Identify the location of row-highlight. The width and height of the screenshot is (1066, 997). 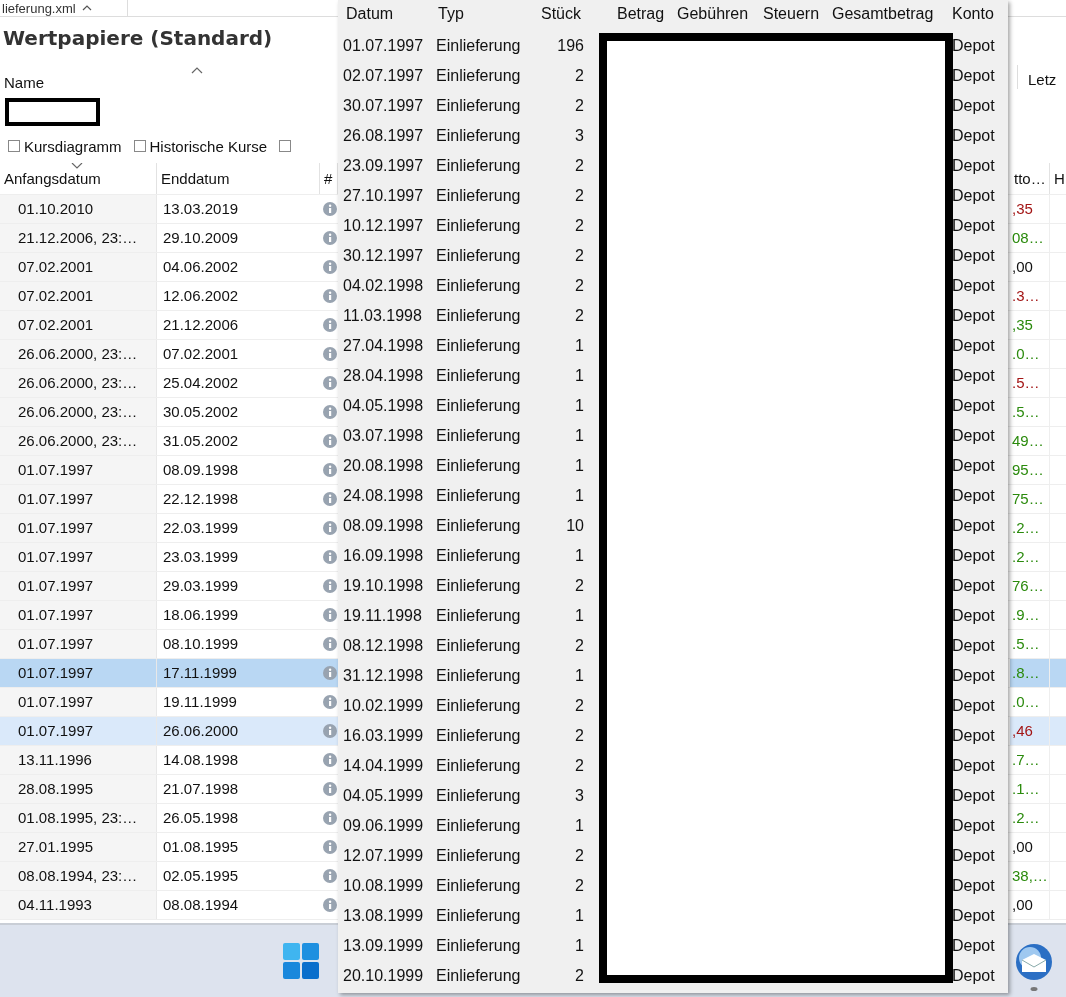
(1058, 731).